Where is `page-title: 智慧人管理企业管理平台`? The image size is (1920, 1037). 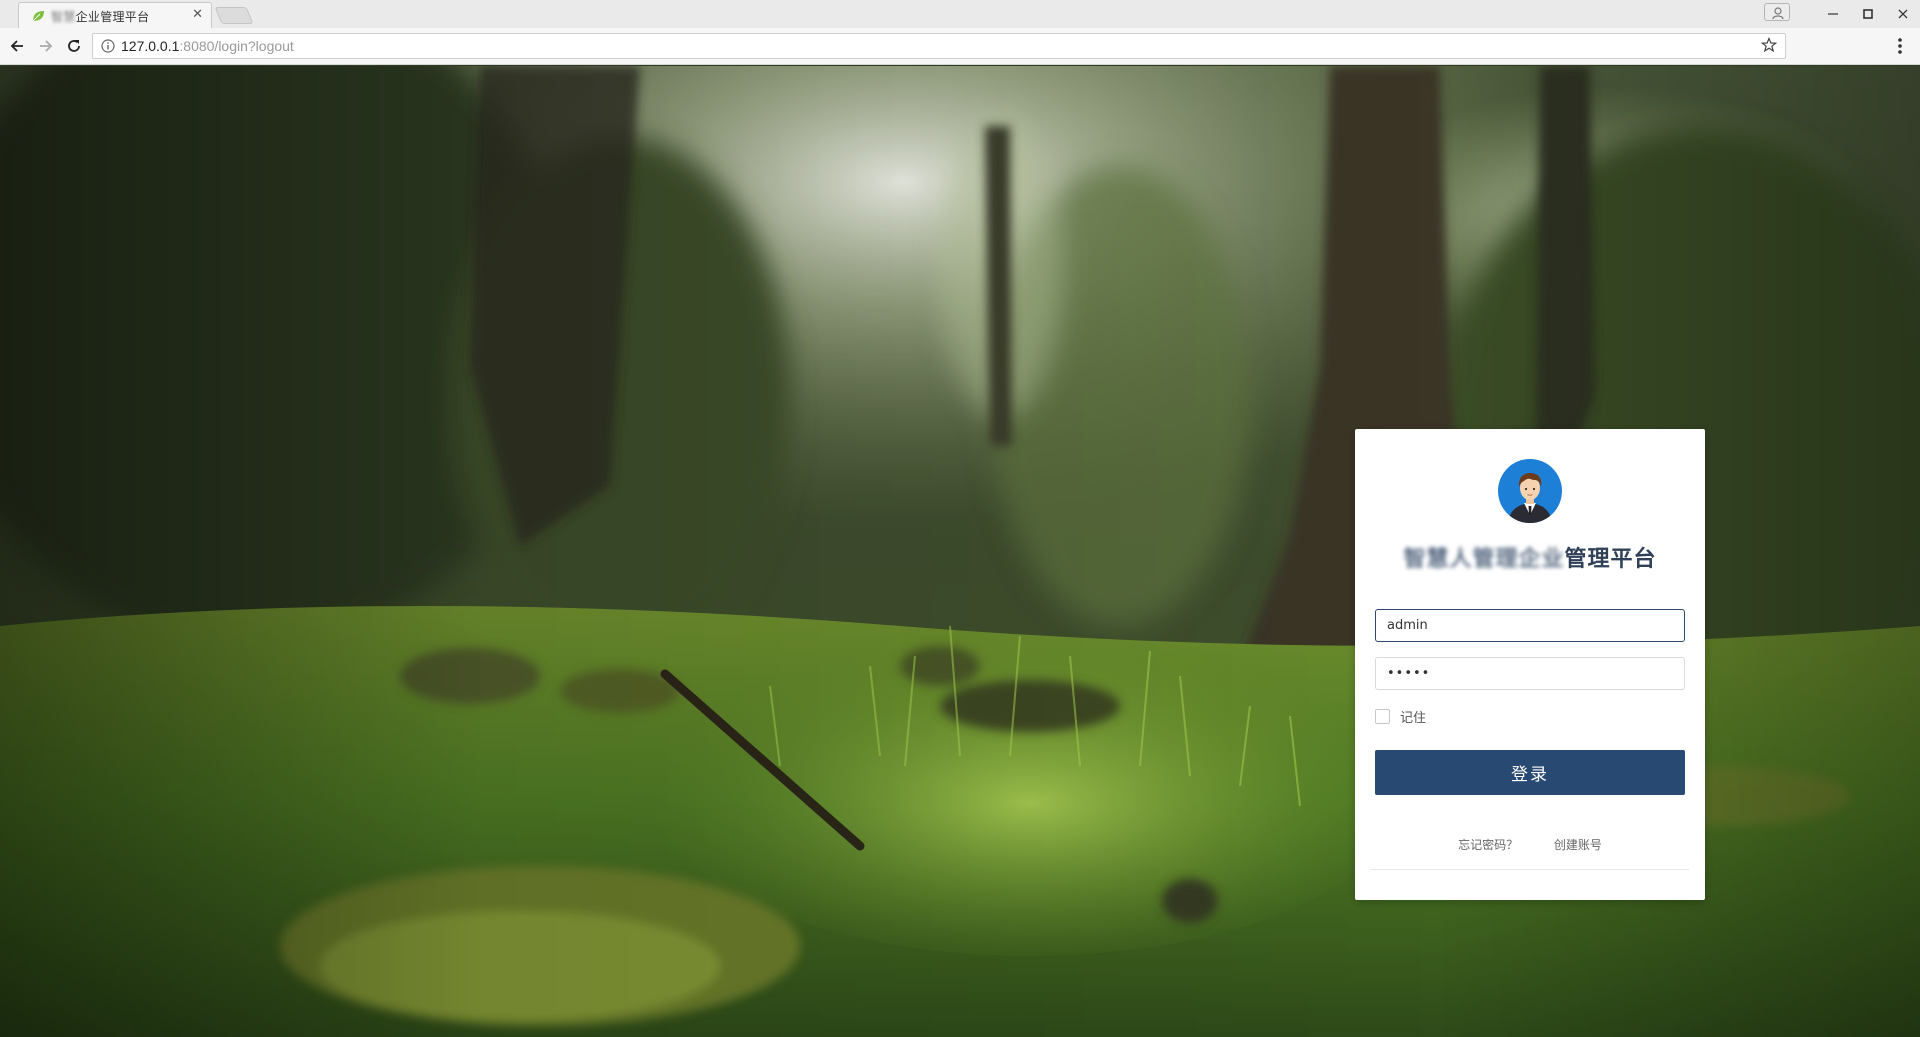 page-title: 智慧人管理企业管理平台 is located at coordinates (1530, 559).